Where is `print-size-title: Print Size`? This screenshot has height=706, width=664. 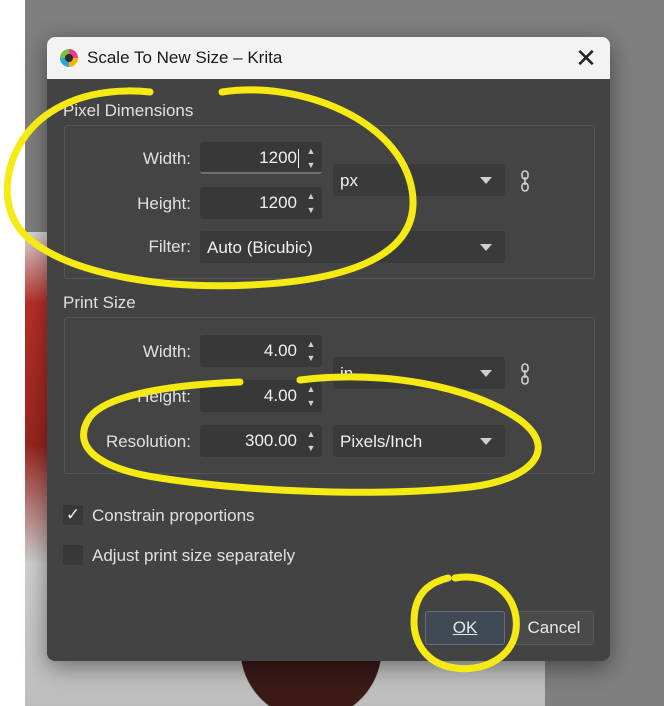
print-size-title: Print Size is located at coordinates (99, 302).